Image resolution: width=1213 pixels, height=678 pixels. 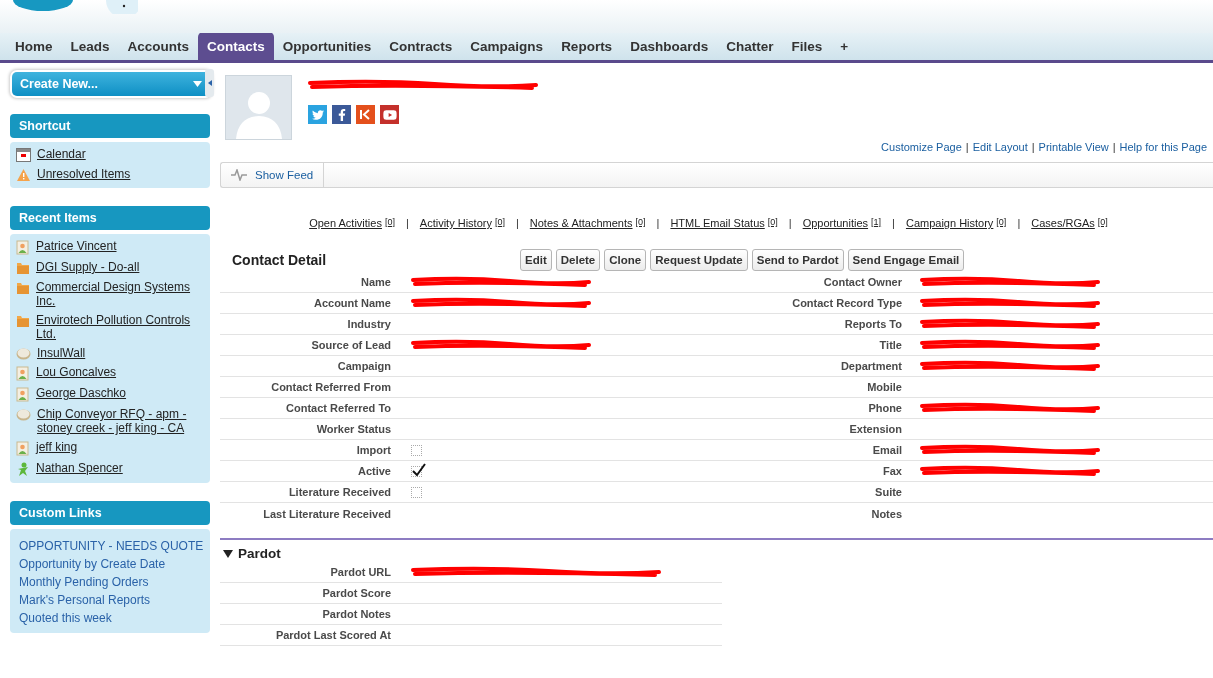 I want to click on section-header: Recent Items, so click(x=110, y=218).